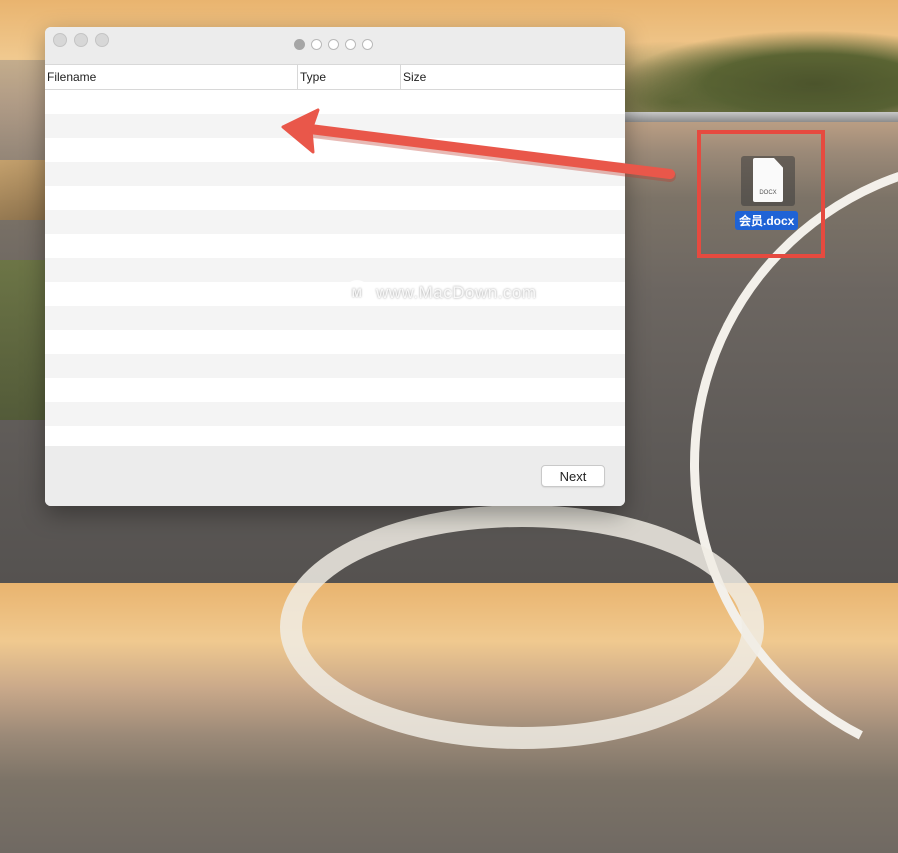 Image resolution: width=898 pixels, height=853 pixels. What do you see at coordinates (513, 77) in the screenshot?
I see `column-header-size: Size` at bounding box center [513, 77].